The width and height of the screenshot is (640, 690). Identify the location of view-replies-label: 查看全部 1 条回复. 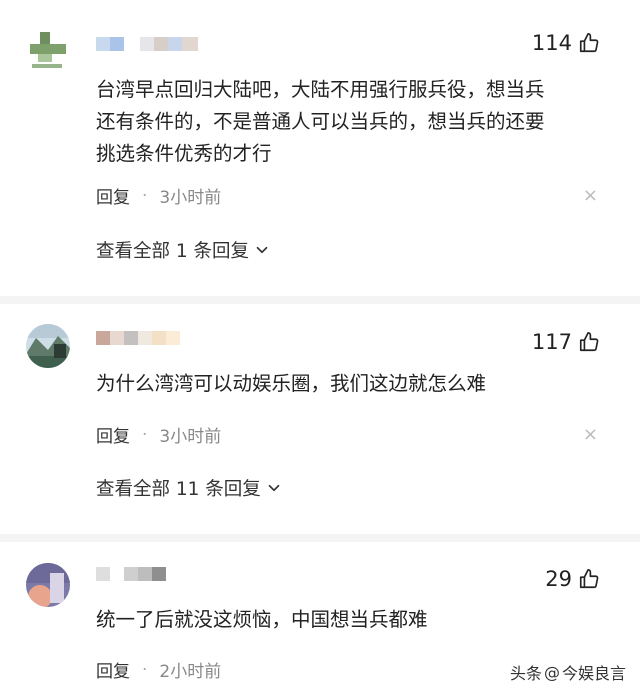
(173, 251).